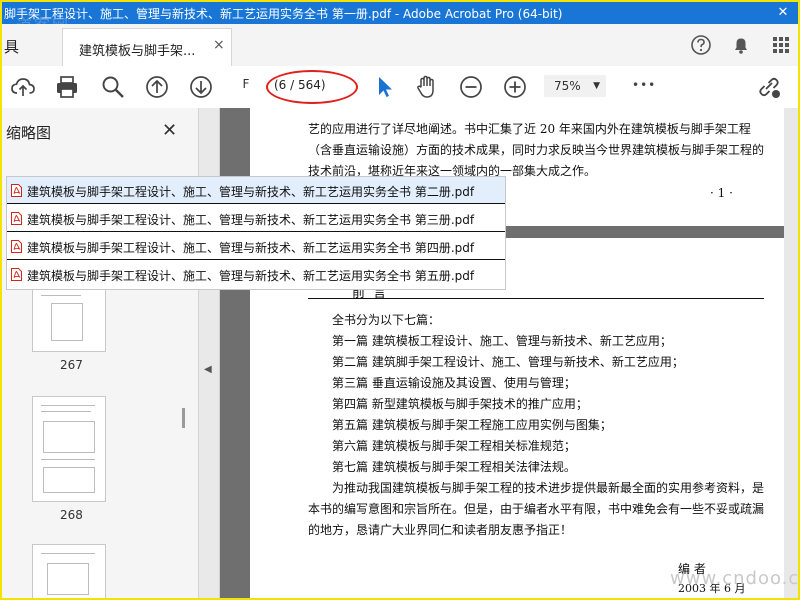  Describe the element at coordinates (71, 515) in the screenshot. I see `thumbnail-page-number: 268` at that location.